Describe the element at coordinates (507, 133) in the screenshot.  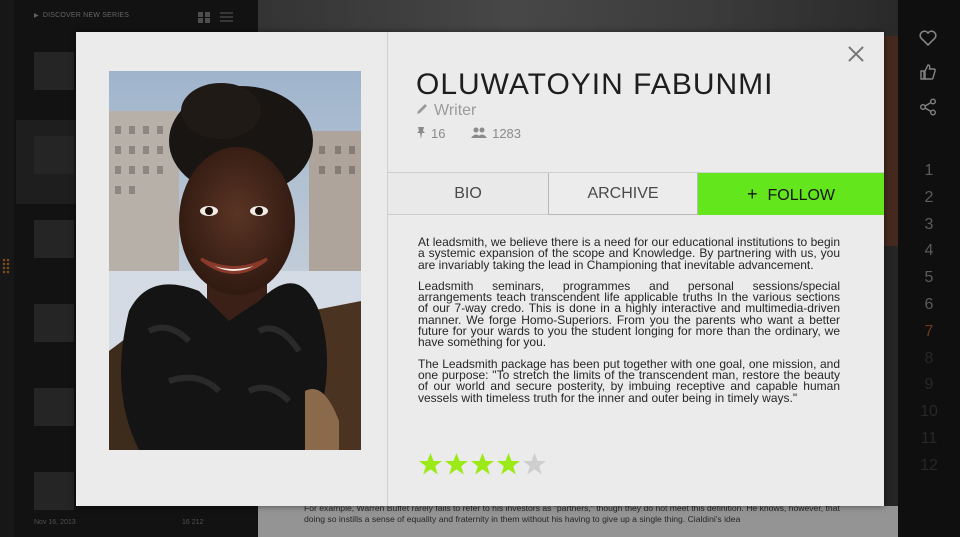
I see `followers-count: 1283` at that location.